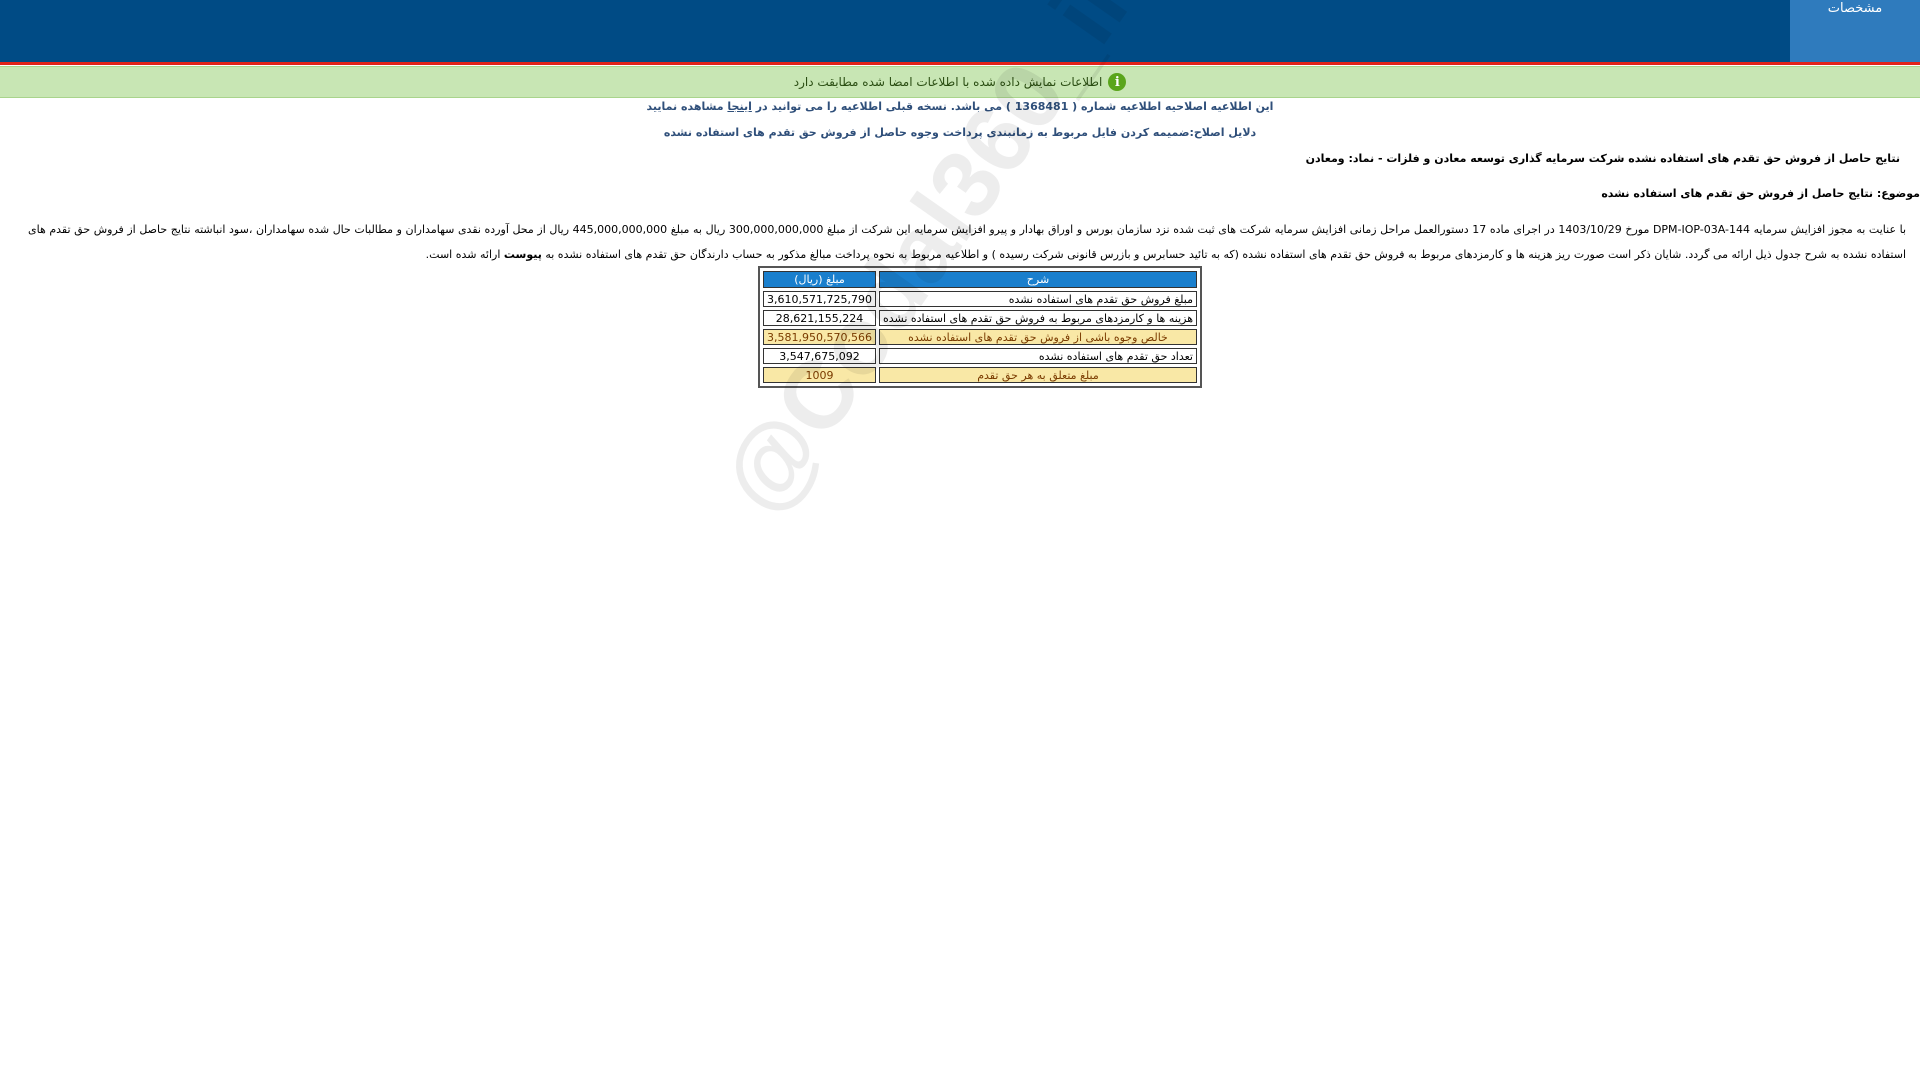 The width and height of the screenshot is (1920, 1080). Describe the element at coordinates (819, 337) in the screenshot. I see `row-amount: 3,581,950,570,566` at that location.